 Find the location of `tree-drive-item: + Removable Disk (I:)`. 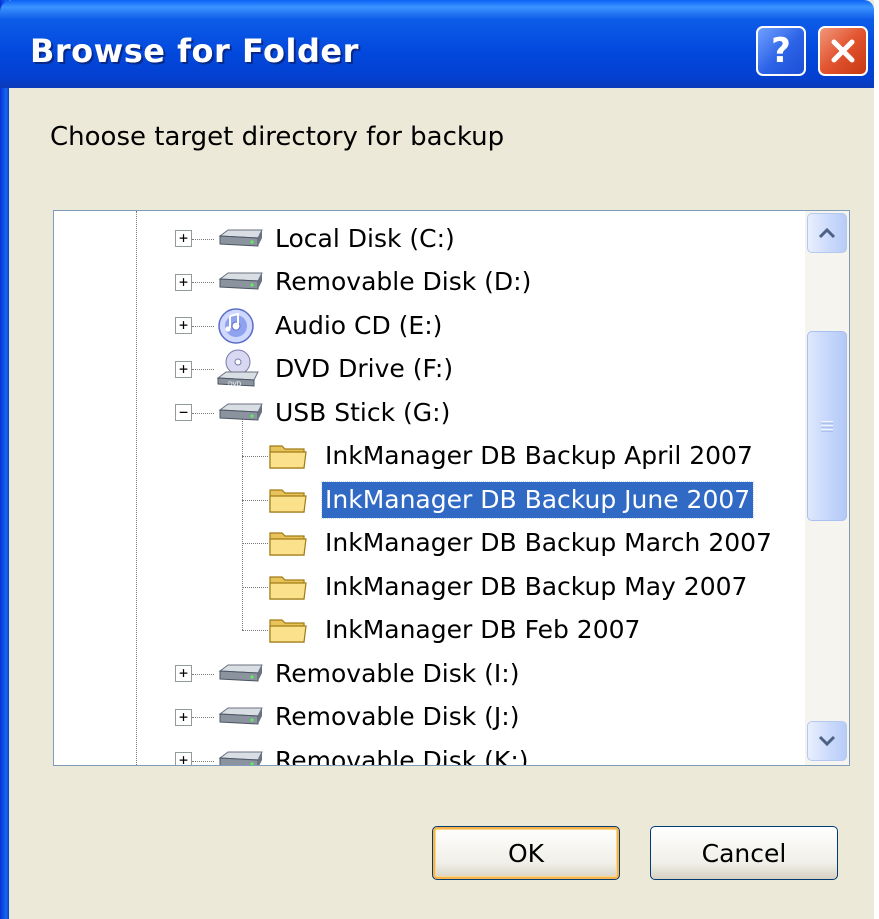

tree-drive-item: + Removable Disk (I:) is located at coordinates (424, 673).